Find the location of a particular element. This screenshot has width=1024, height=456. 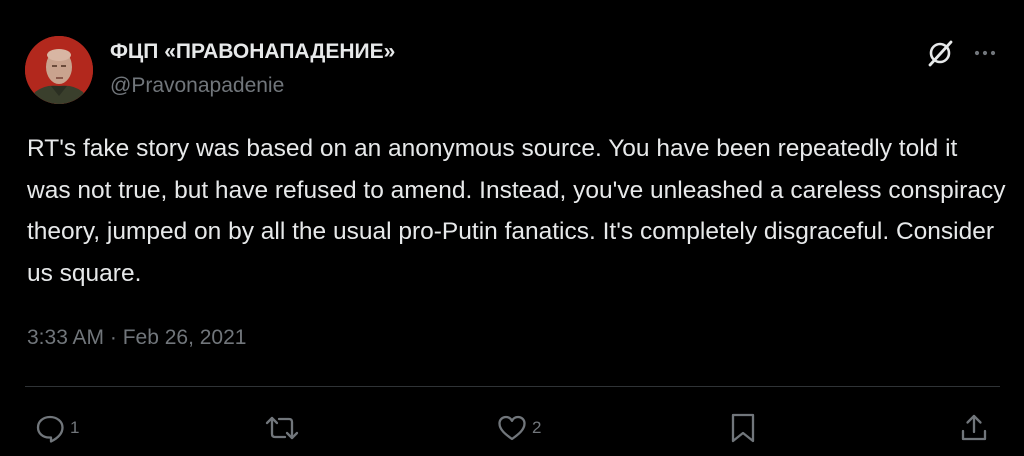

more-icon is located at coordinates (985, 53).